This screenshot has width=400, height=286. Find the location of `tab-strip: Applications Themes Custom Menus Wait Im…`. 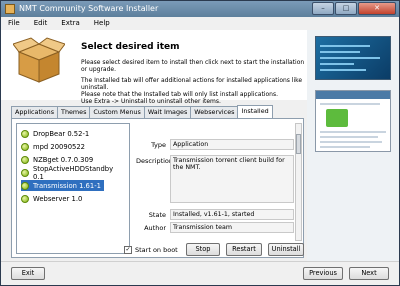

tab-strip: Applications Themes Custom Menus Wait Im… is located at coordinates (142, 111).